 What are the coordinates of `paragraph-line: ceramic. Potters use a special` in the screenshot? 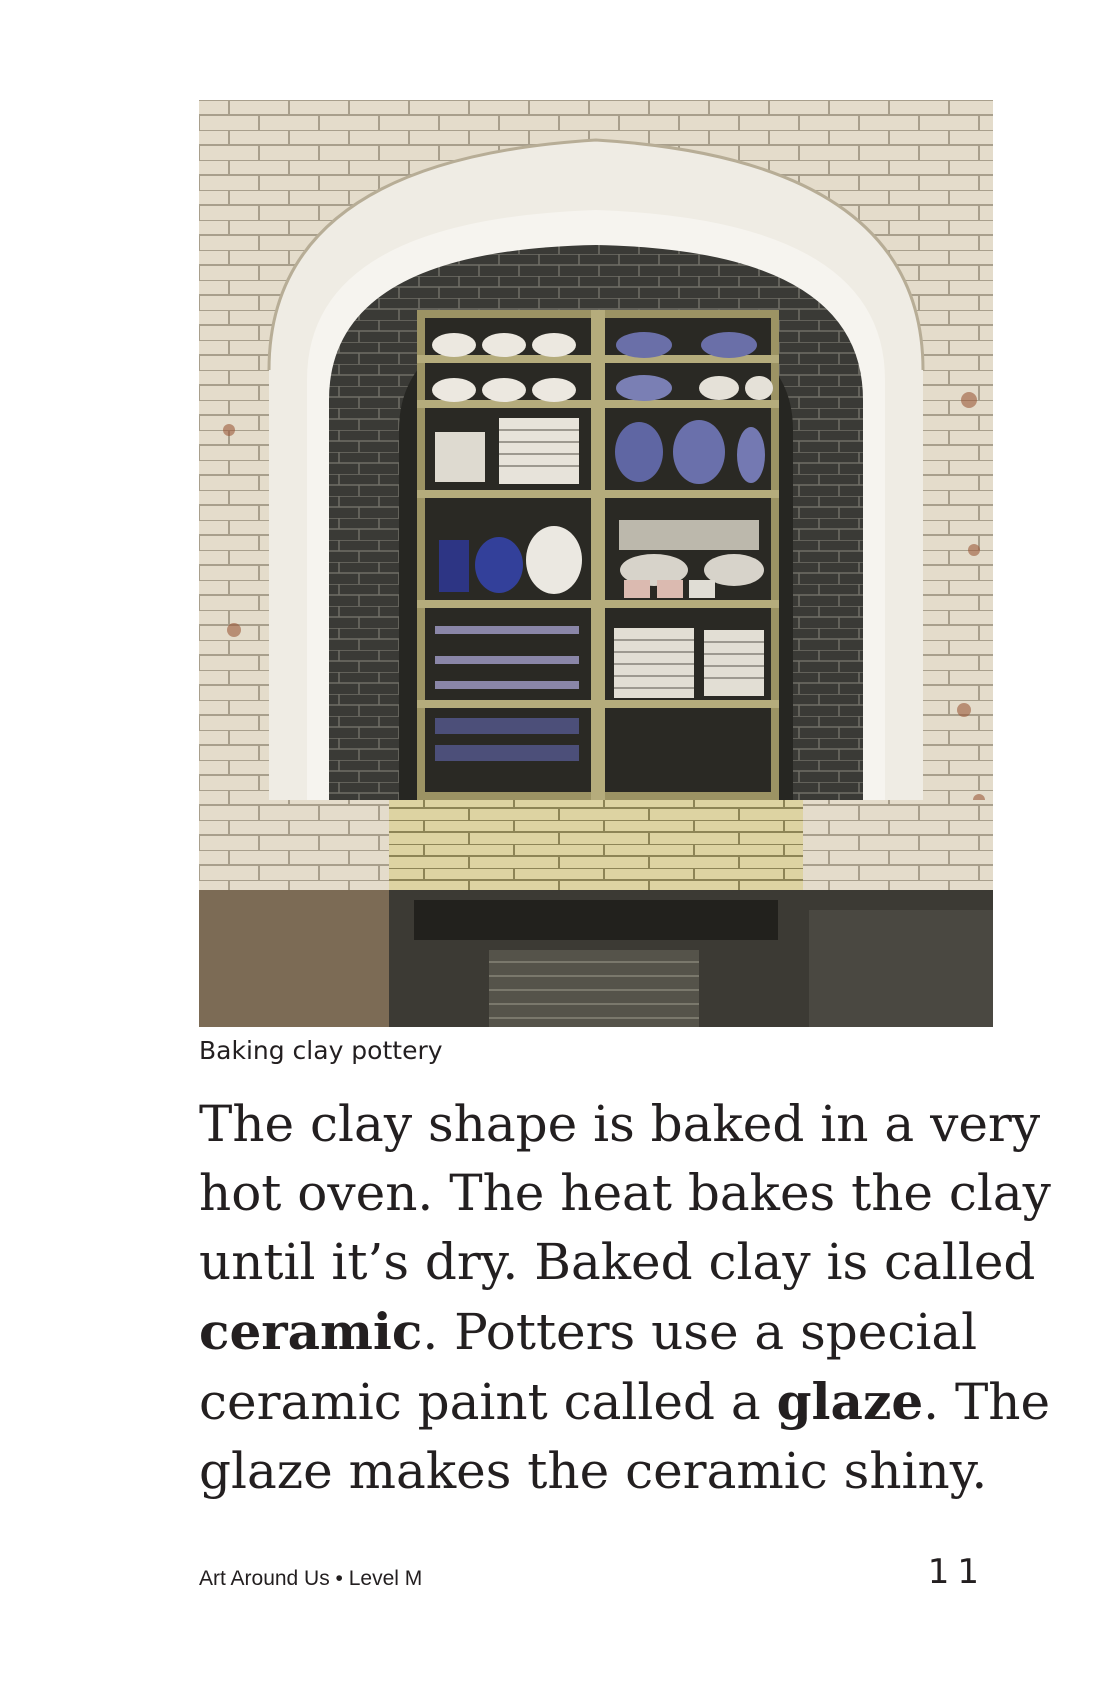 It's located at (599, 1332).